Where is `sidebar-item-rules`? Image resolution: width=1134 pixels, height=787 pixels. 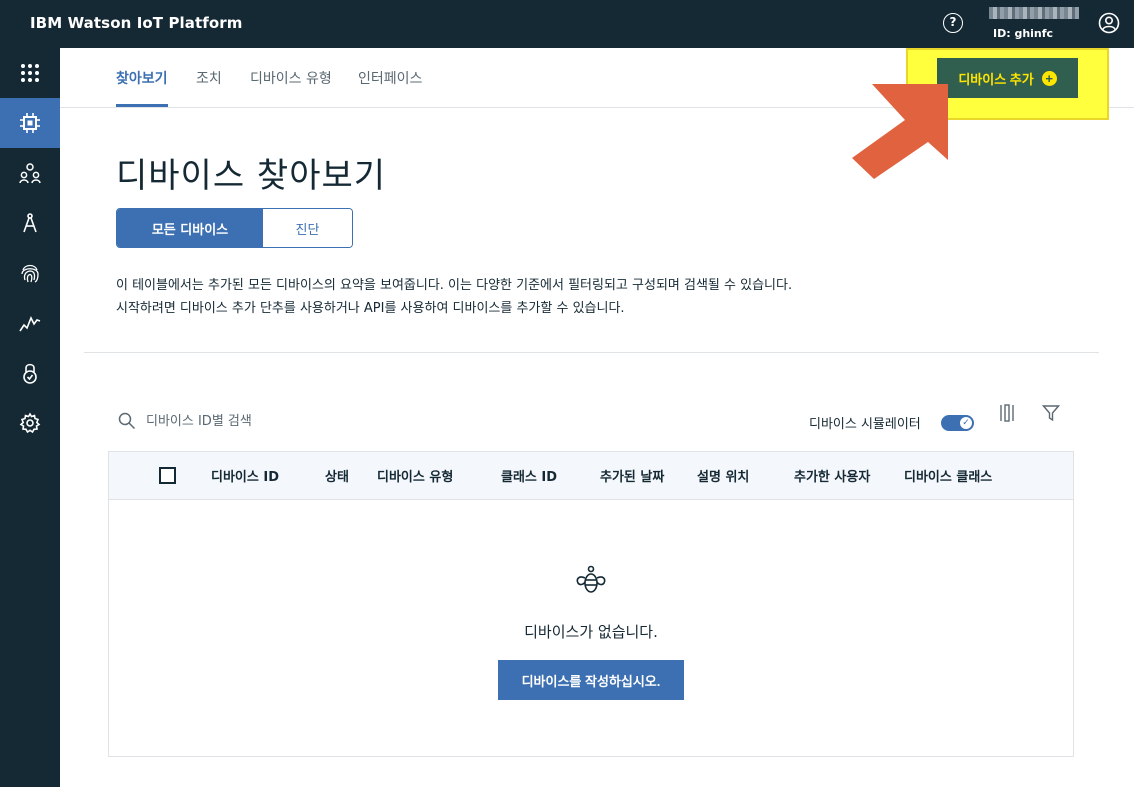
sidebar-item-rules is located at coordinates (30, 223).